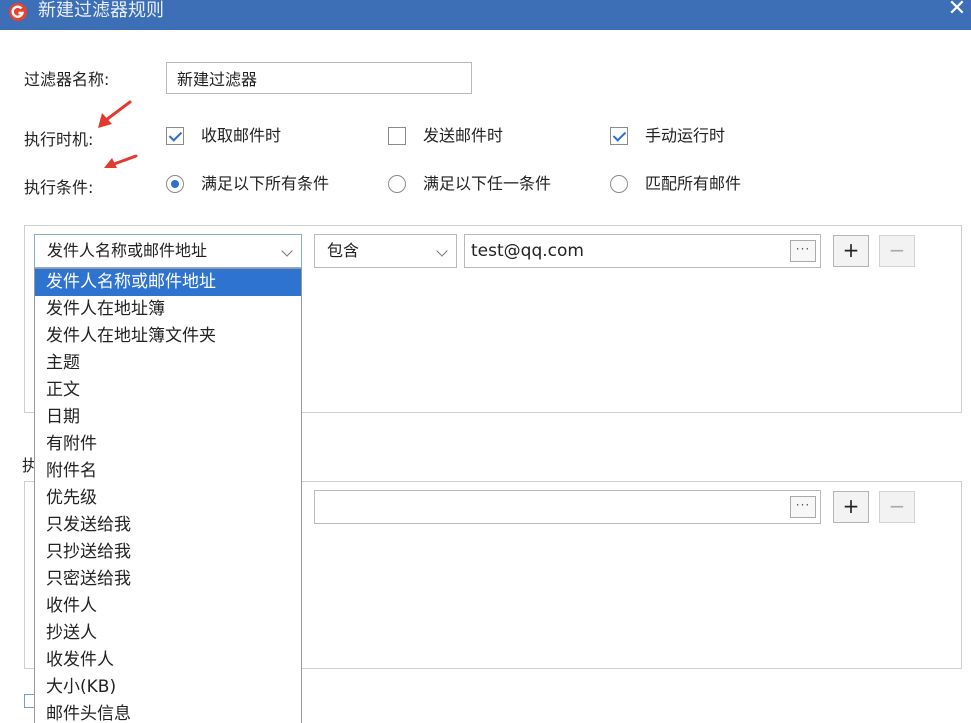  Describe the element at coordinates (168, 390) in the screenshot. I see `dropdown-option: 正文` at that location.